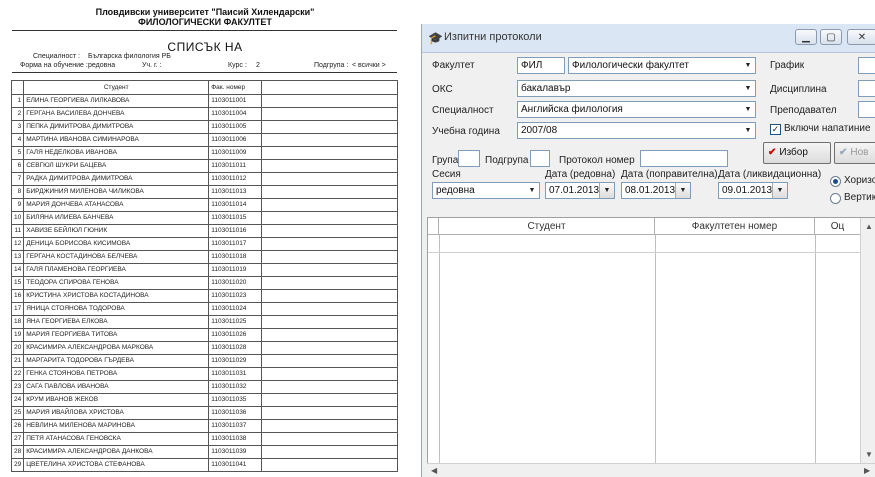 Image resolution: width=875 pixels, height=477 pixels. What do you see at coordinates (235, 387) in the screenshot?
I see `faculty-number: 1103011032` at bounding box center [235, 387].